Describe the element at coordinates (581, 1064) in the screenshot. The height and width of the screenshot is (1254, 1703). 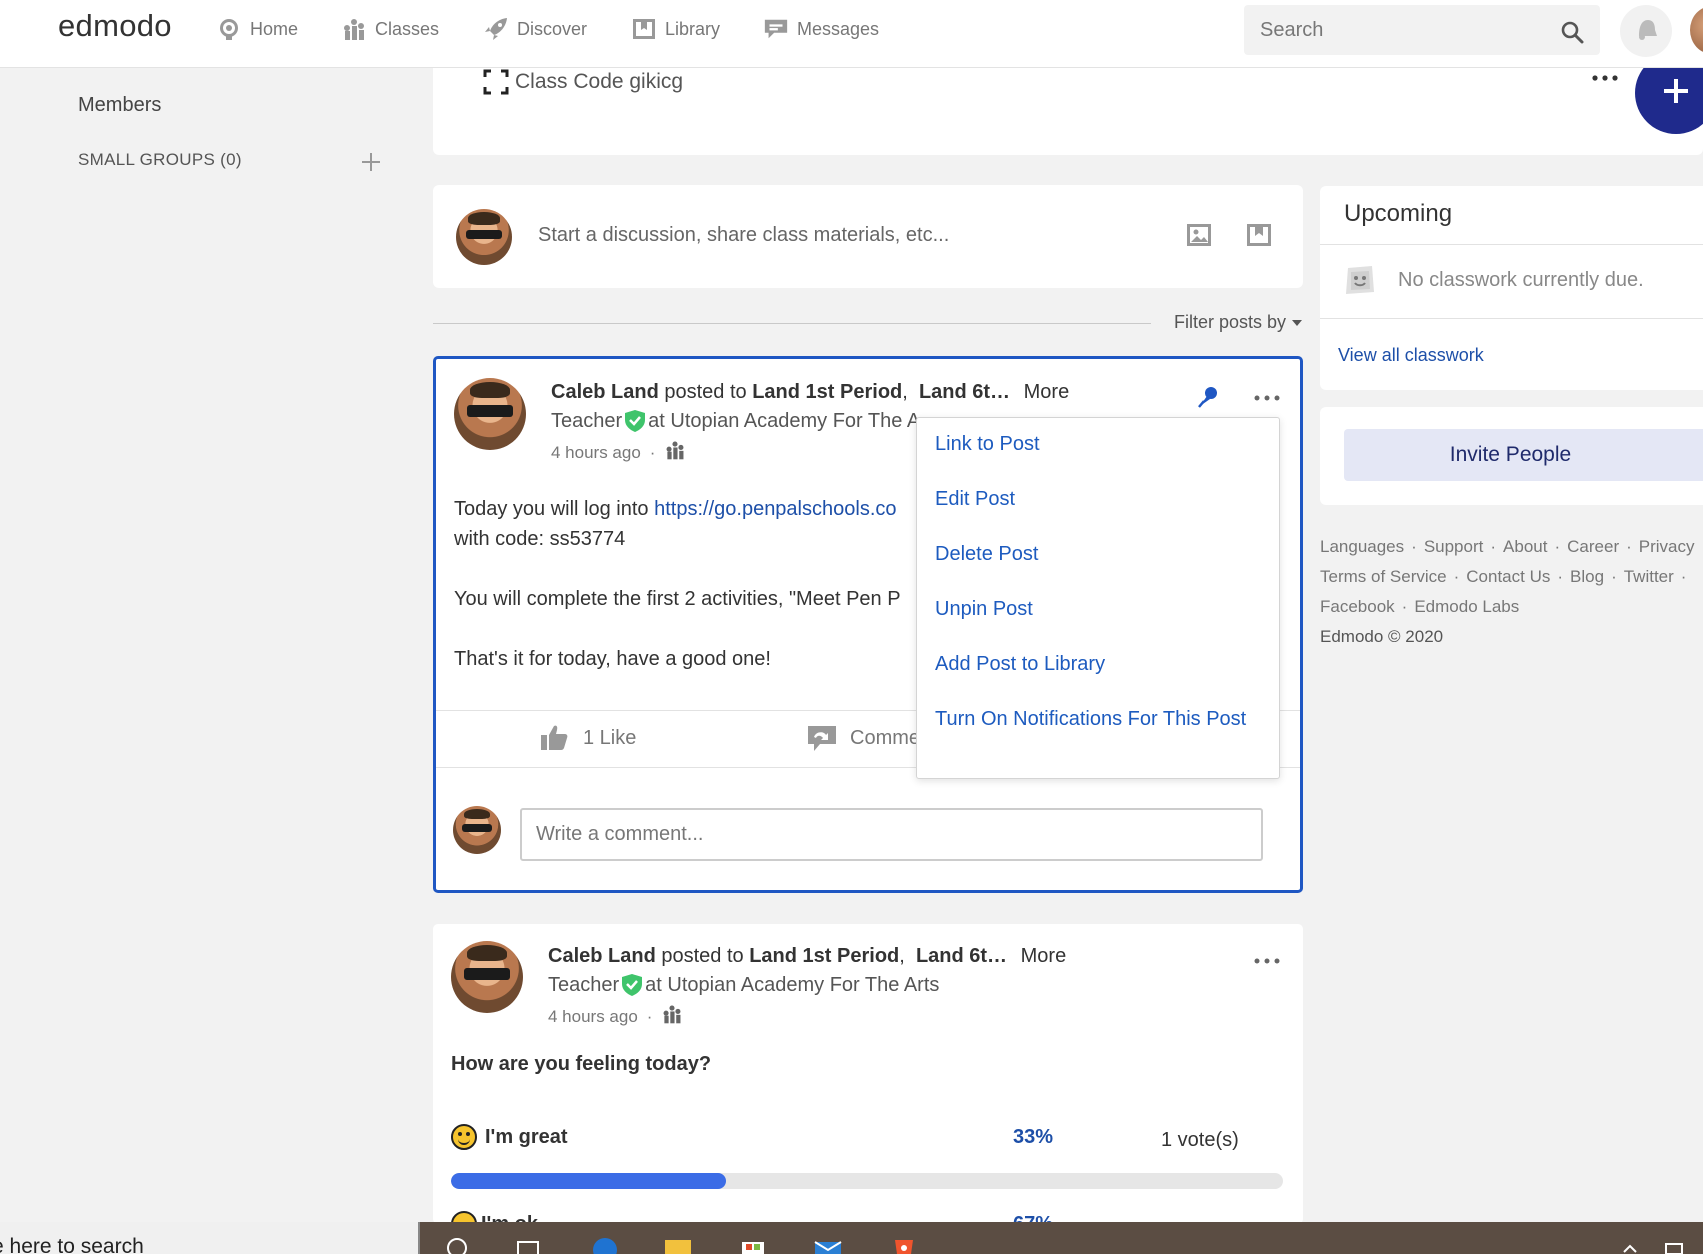
I see `poll-question: How are you feeling today?` at that location.